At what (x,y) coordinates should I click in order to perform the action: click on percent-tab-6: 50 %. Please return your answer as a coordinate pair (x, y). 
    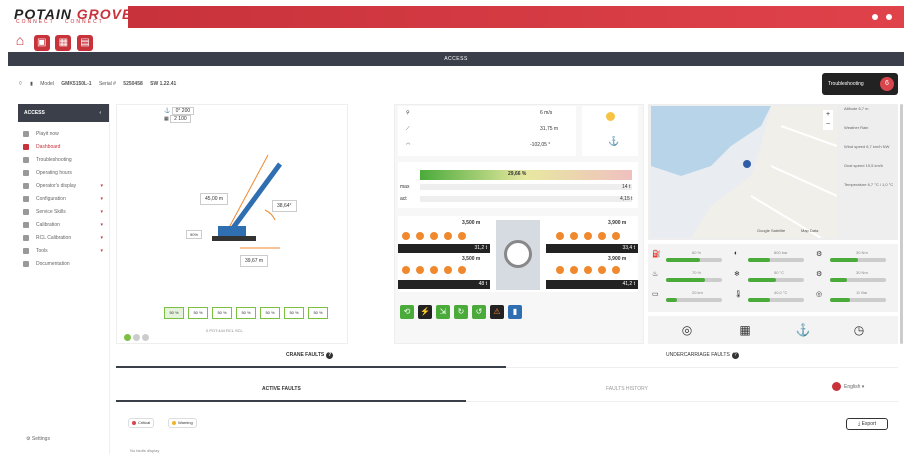
    Looking at the image, I should click on (294, 313).